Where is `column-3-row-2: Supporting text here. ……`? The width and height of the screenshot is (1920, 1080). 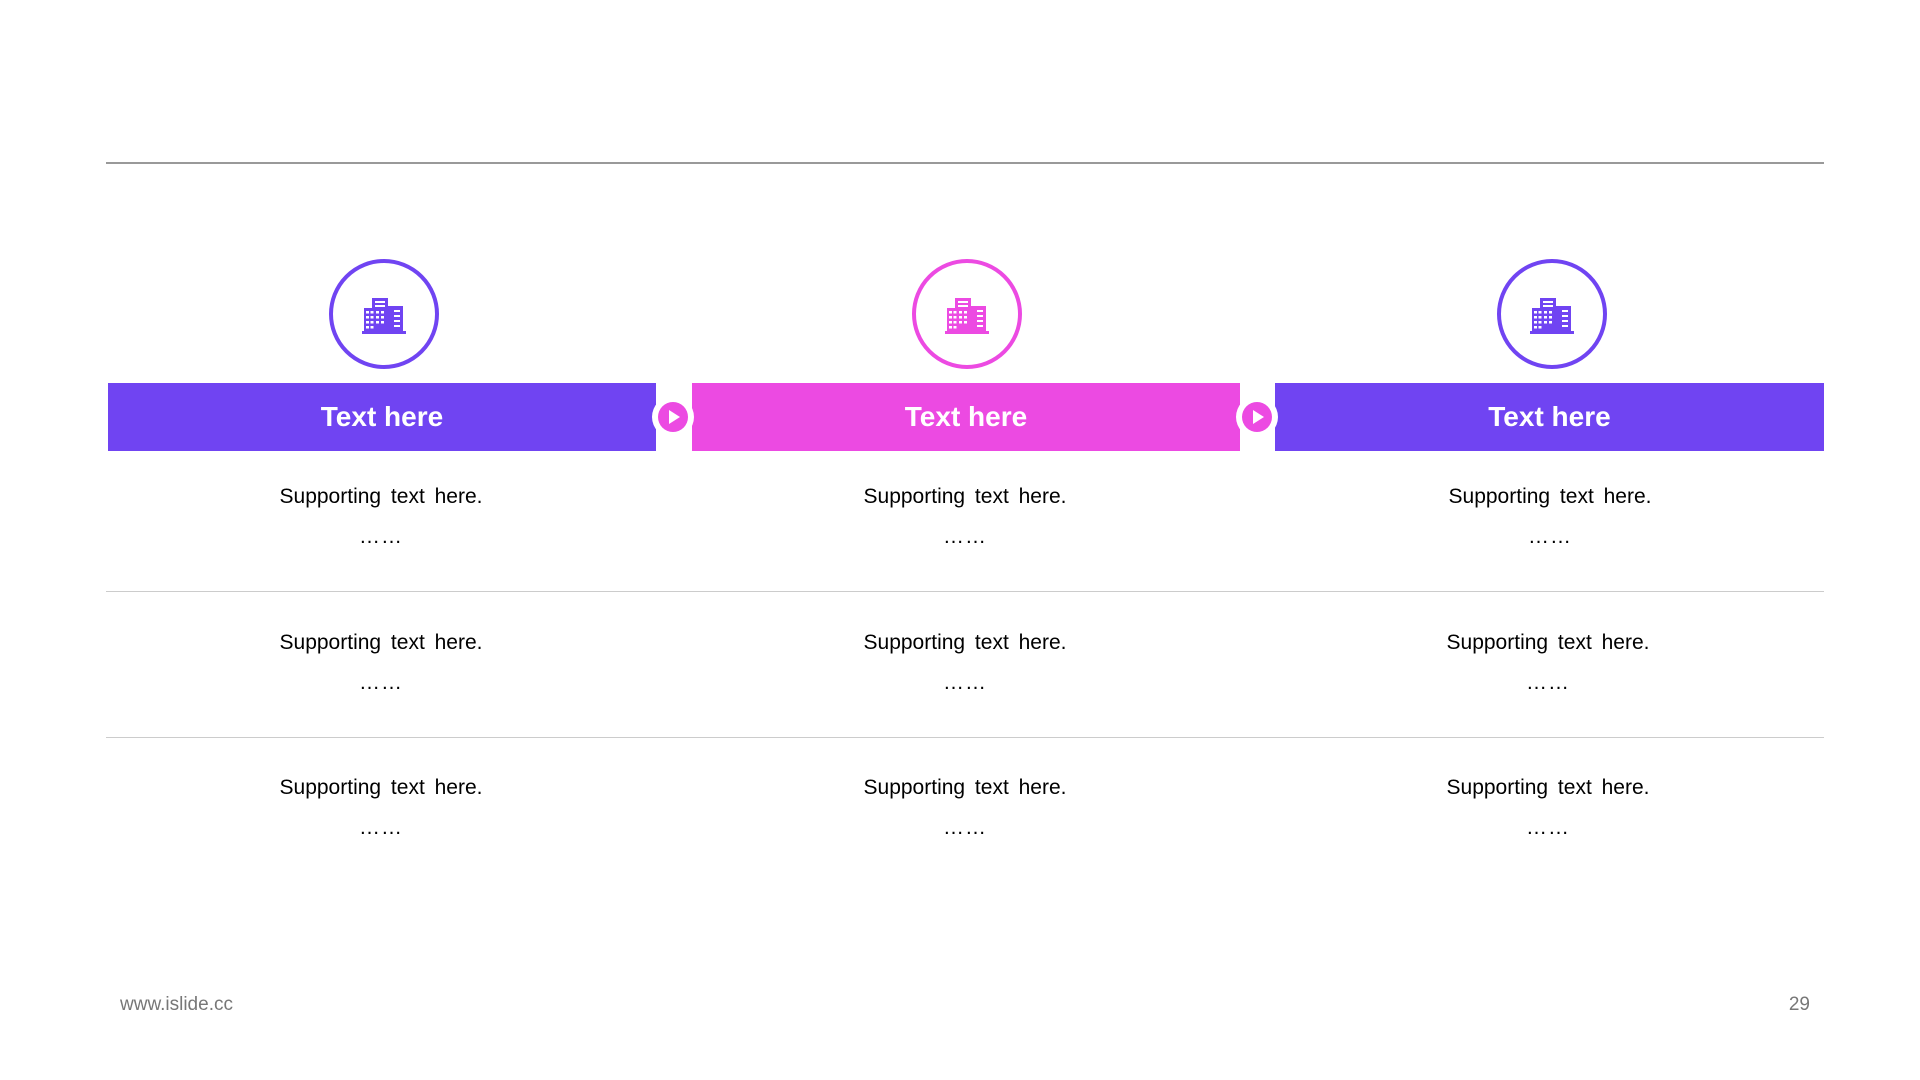
column-3-row-2: Supporting text here. …… is located at coordinates (1548, 663).